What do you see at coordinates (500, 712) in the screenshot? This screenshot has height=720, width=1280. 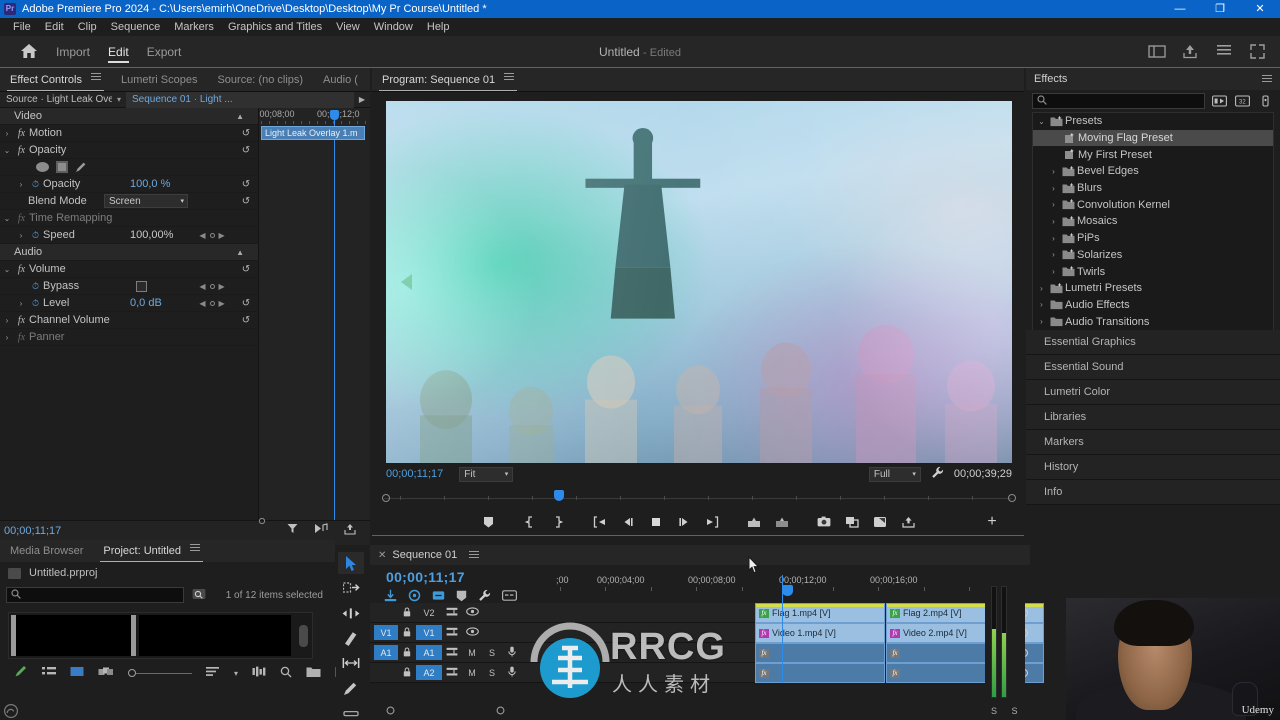 I see `timeline-zoom-in-handle` at bounding box center [500, 712].